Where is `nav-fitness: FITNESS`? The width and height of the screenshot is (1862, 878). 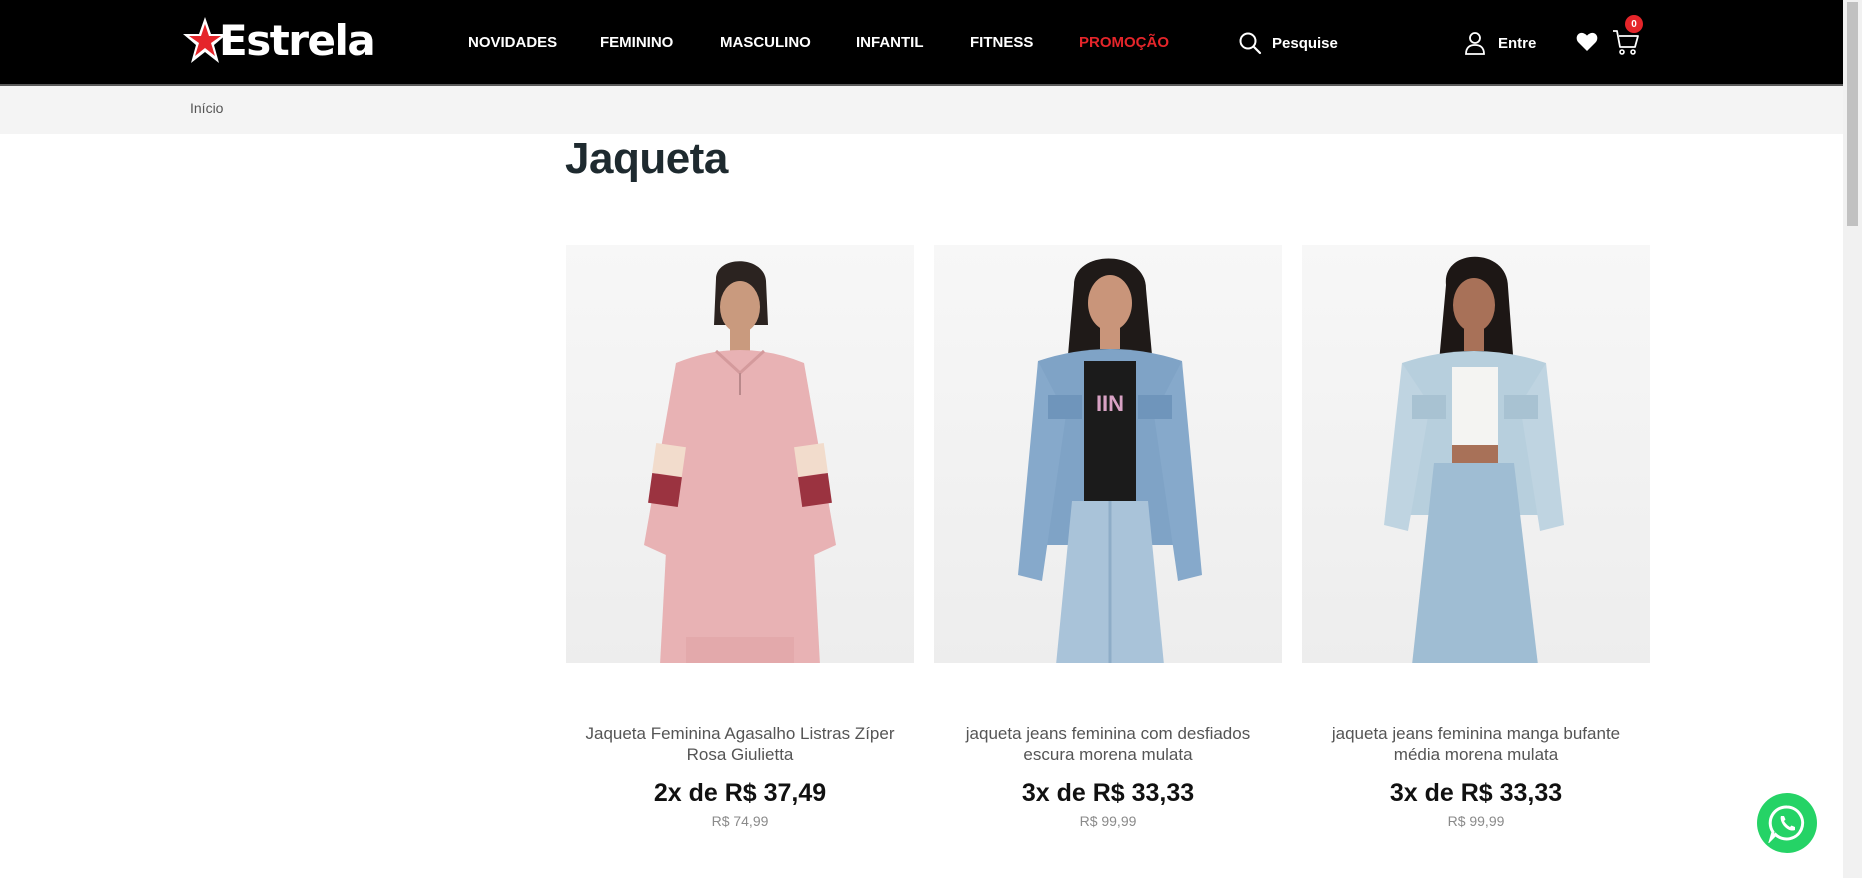 nav-fitness: FITNESS is located at coordinates (1001, 42).